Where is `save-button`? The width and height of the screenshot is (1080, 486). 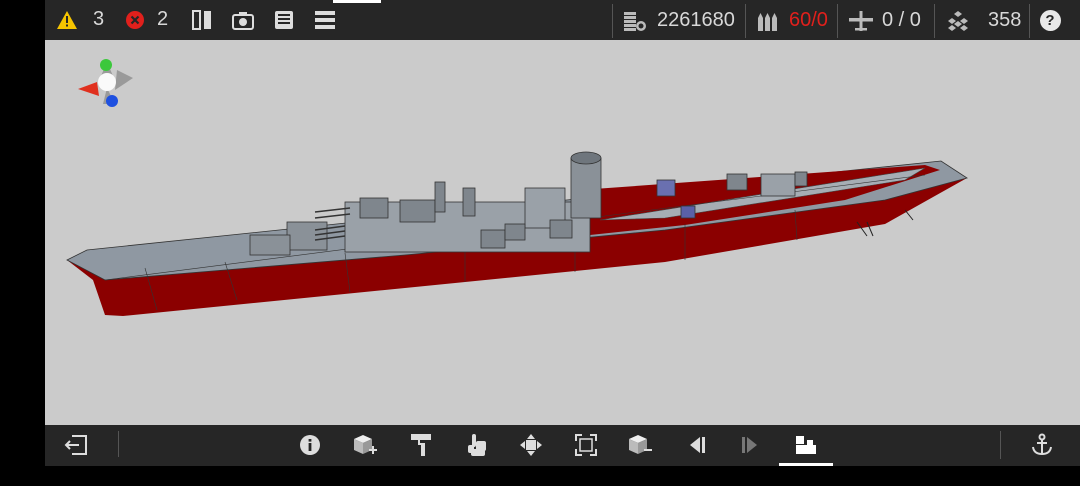
save-button is located at coordinates (284, 20).